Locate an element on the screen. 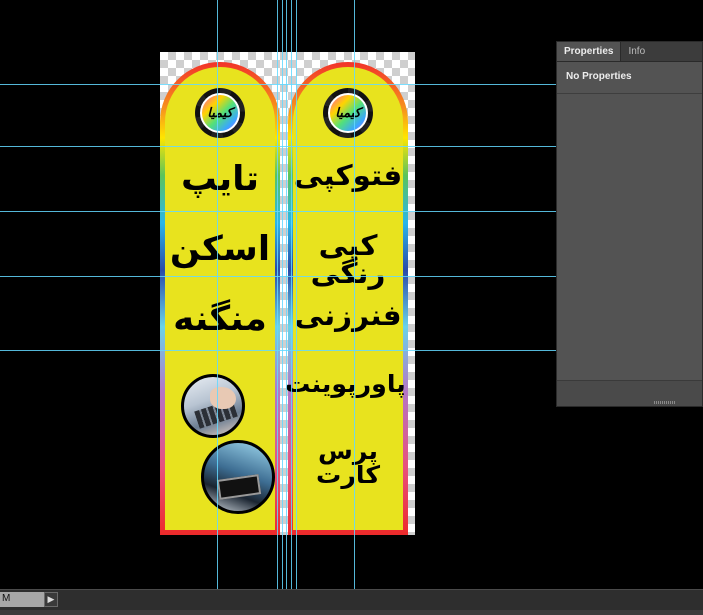 This screenshot has height=615, width=703. right-word-powerpoint: پاورپوینت is located at coordinates (345, 384).